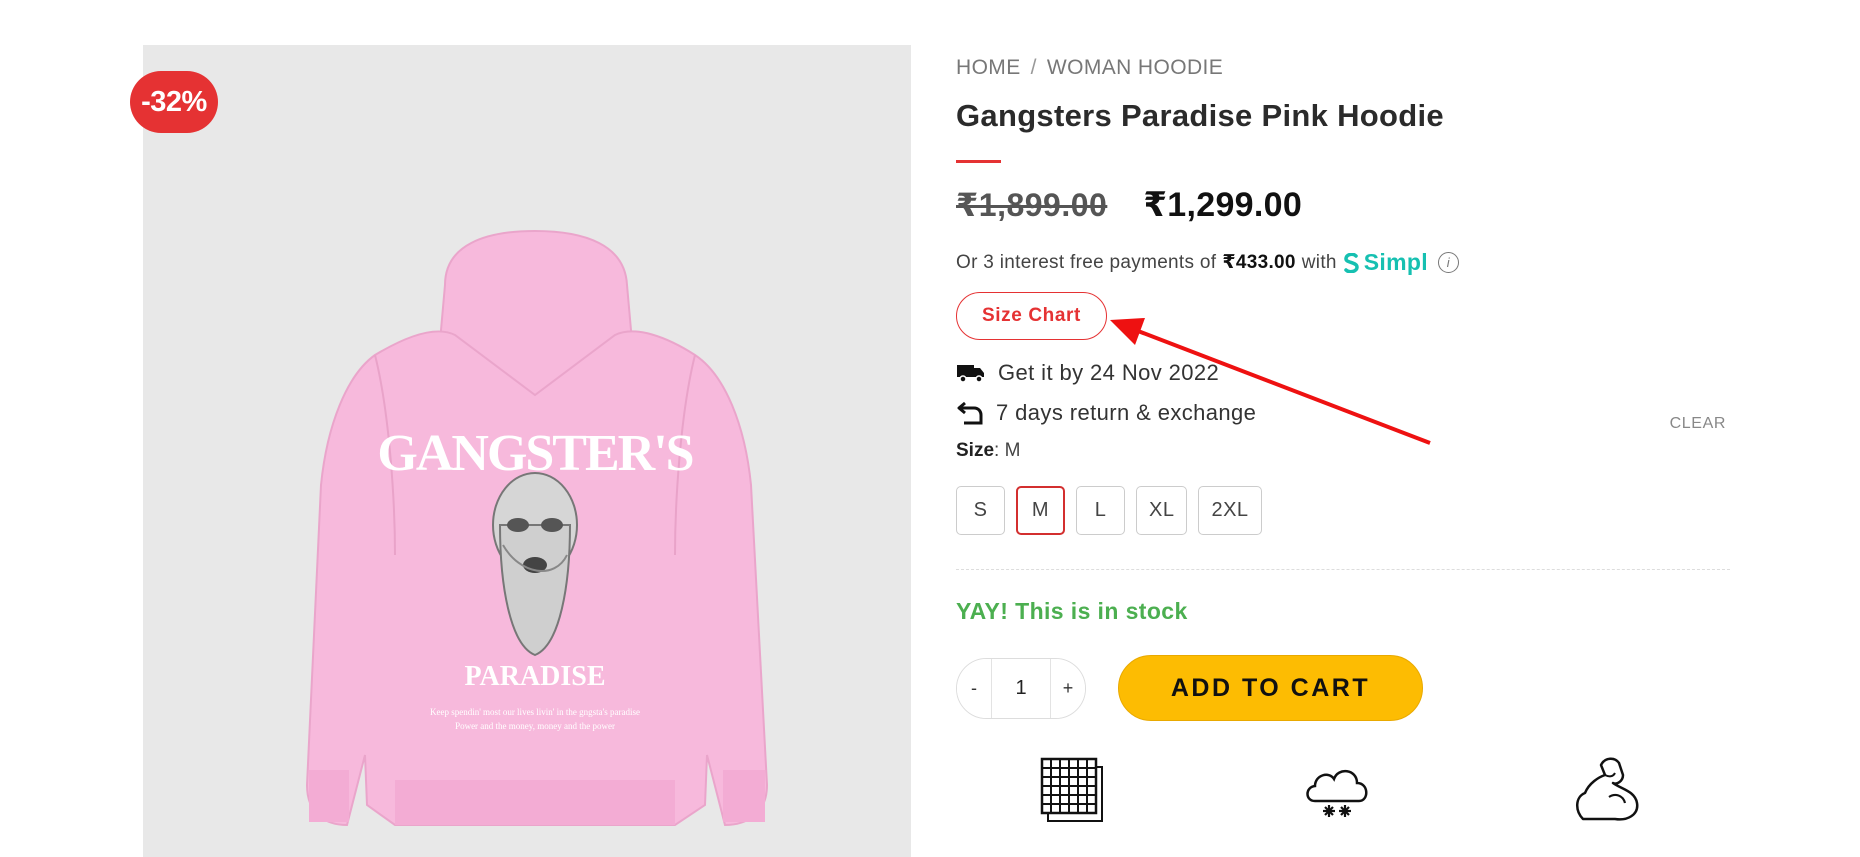 The height and width of the screenshot is (857, 1860). I want to click on section-divider, so click(1343, 569).